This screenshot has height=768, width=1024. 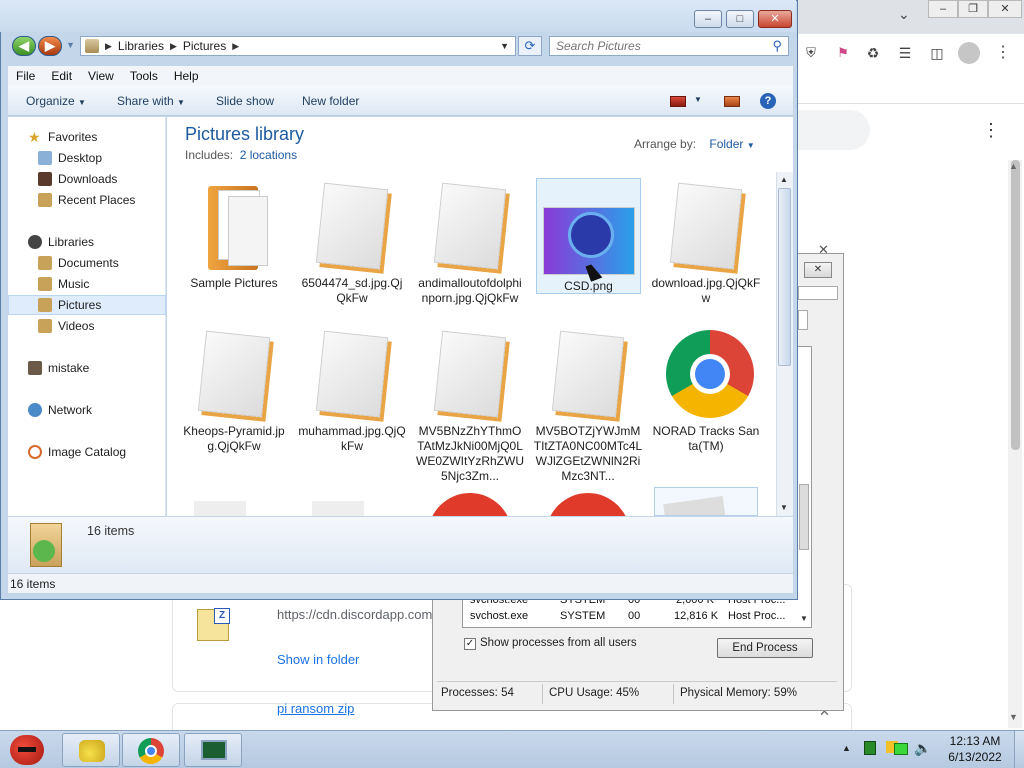 I want to click on menu-help: Help, so click(x=186, y=76).